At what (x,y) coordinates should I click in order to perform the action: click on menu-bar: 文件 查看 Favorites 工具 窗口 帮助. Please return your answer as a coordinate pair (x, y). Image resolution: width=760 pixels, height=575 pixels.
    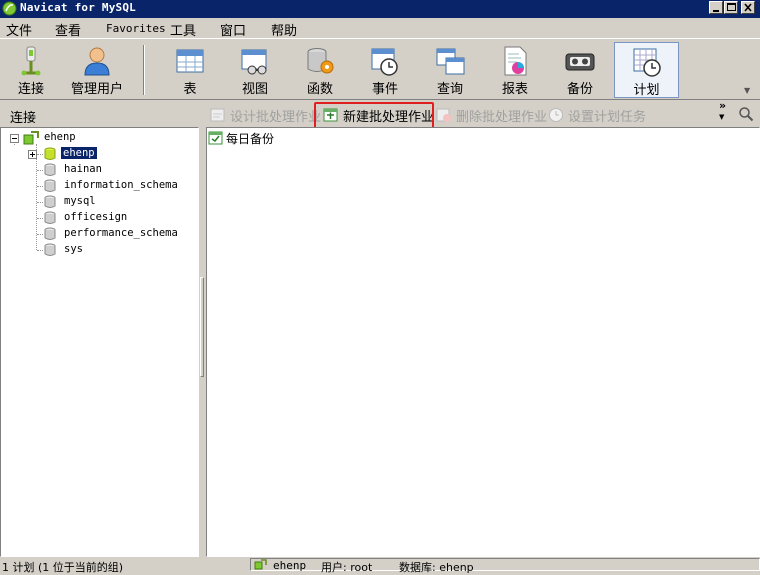
    Looking at the image, I should click on (380, 28).